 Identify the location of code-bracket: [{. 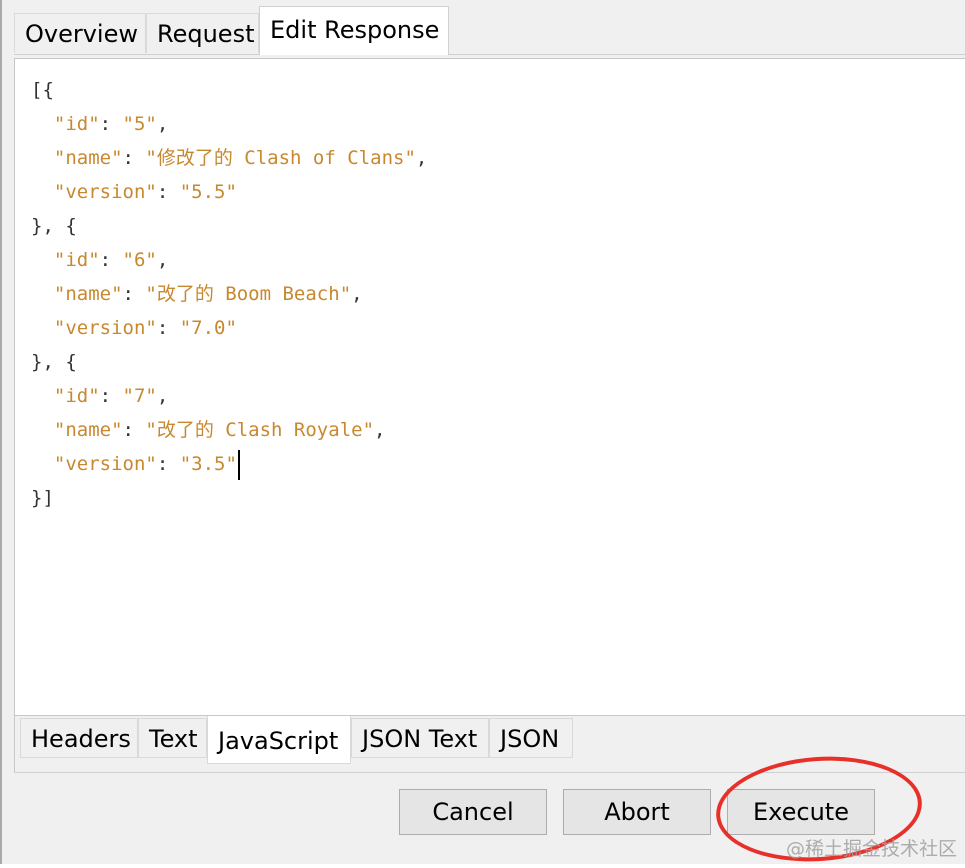
(42, 90).